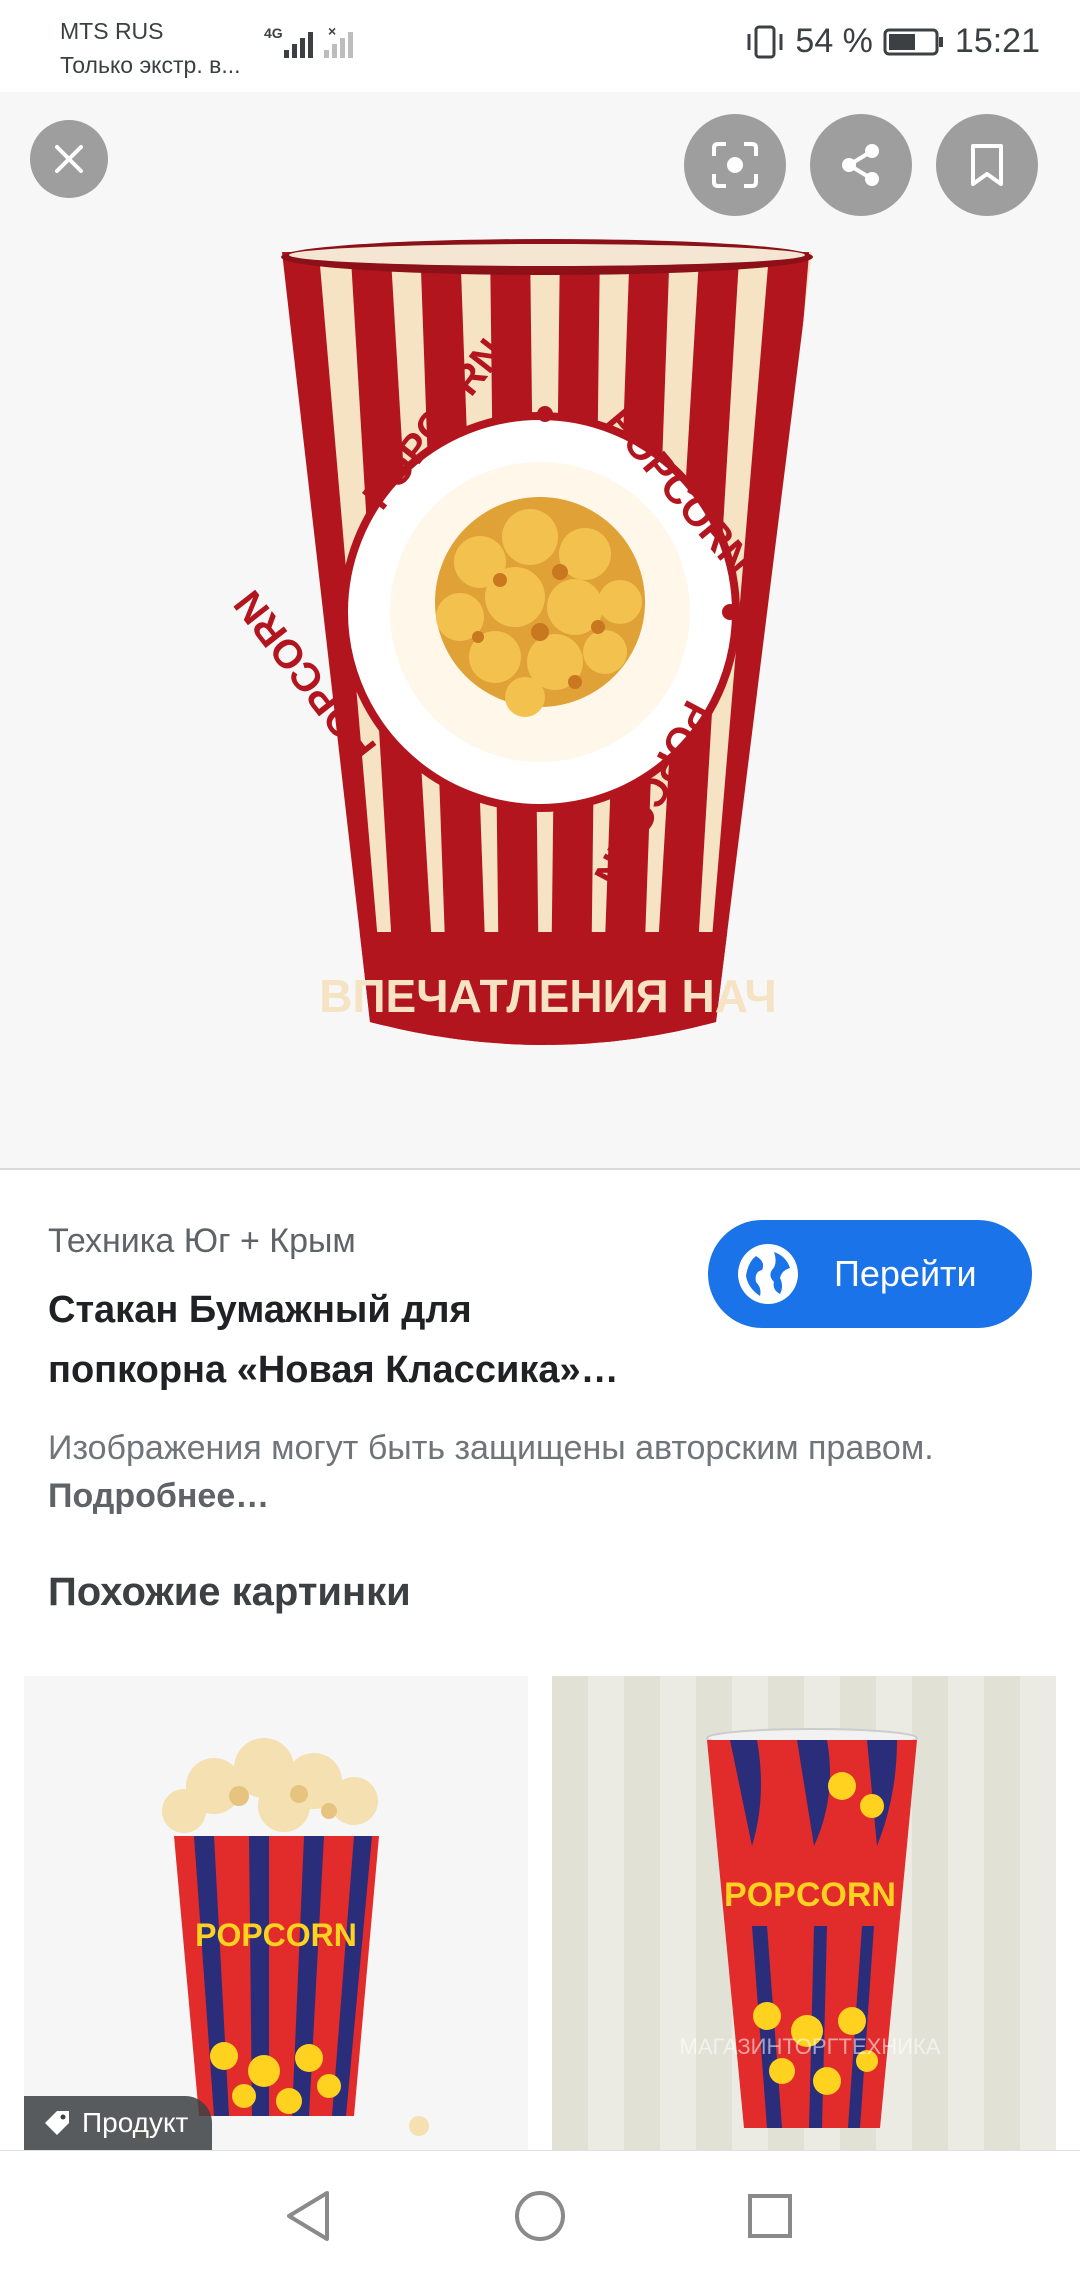 This screenshot has height=2281, width=1080. Describe the element at coordinates (768, 1274) in the screenshot. I see `globe-icon` at that location.